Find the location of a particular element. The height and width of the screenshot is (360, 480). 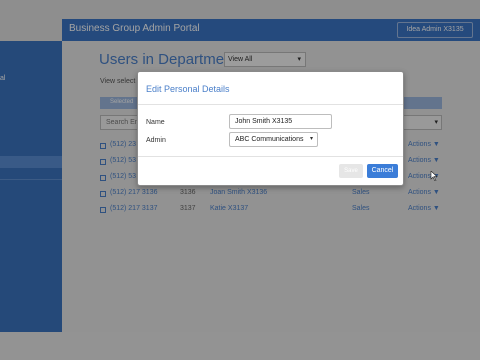

admin-select: ABC Communications ▾ is located at coordinates (273, 139).